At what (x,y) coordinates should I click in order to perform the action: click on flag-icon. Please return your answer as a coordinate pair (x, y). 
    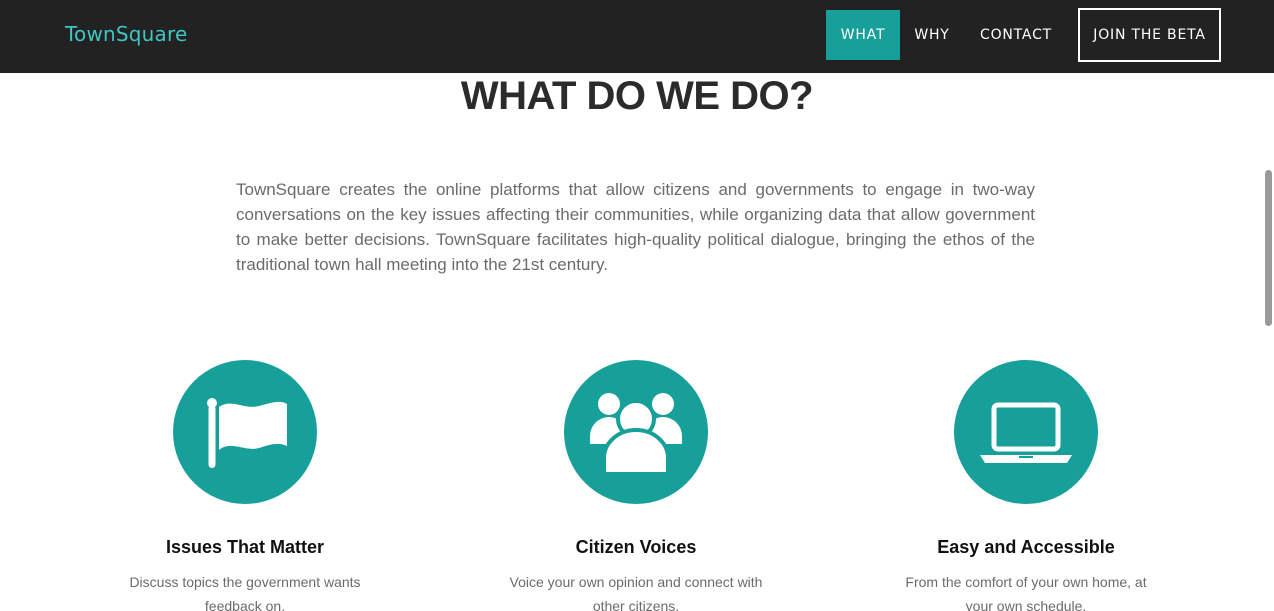
    Looking at the image, I should click on (245, 432).